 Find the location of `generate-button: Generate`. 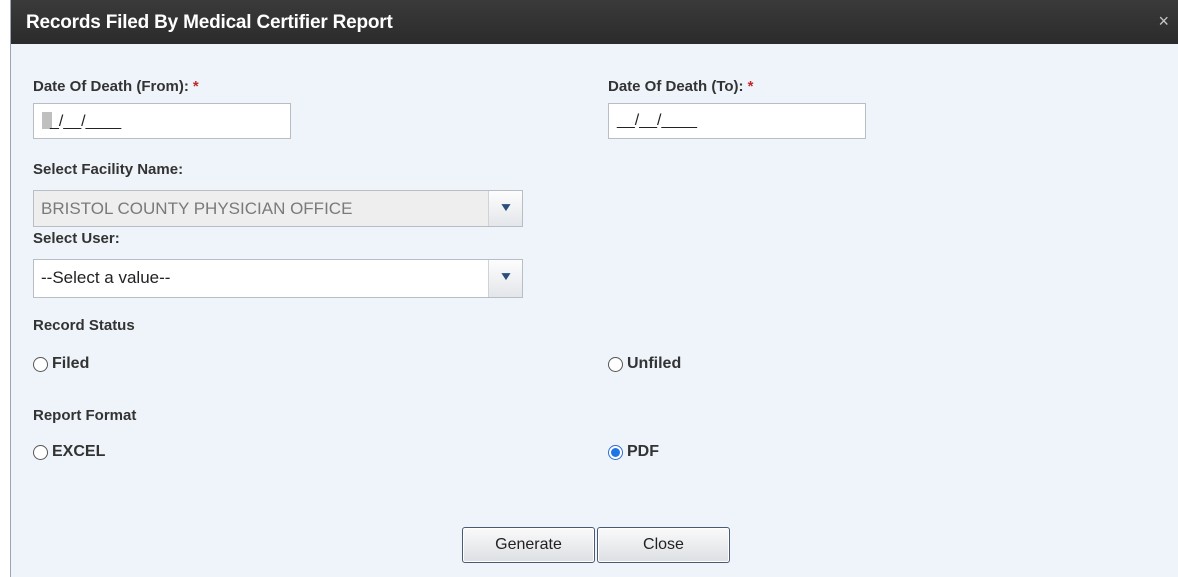

generate-button: Generate is located at coordinates (528, 545).